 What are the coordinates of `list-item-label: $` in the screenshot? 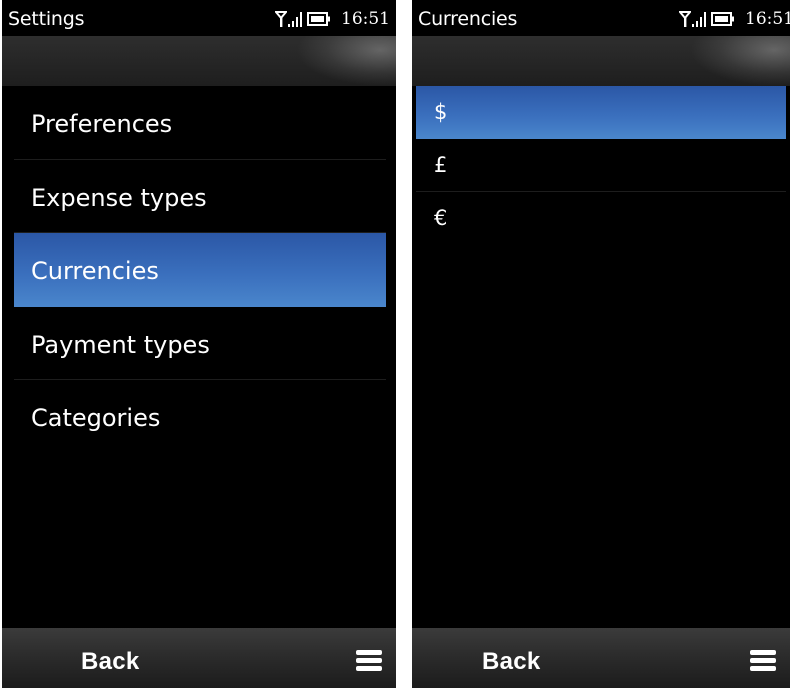 It's located at (441, 112).